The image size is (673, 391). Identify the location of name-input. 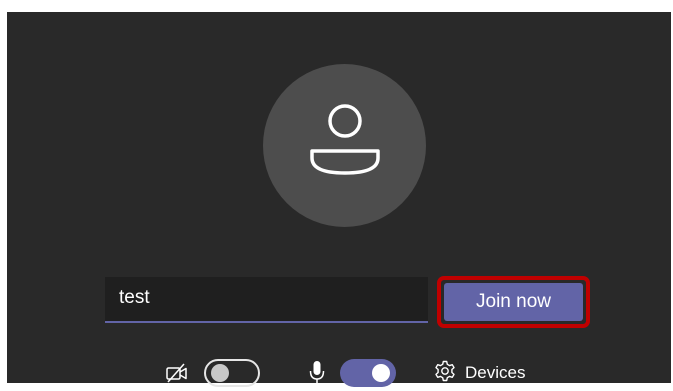
(266, 300).